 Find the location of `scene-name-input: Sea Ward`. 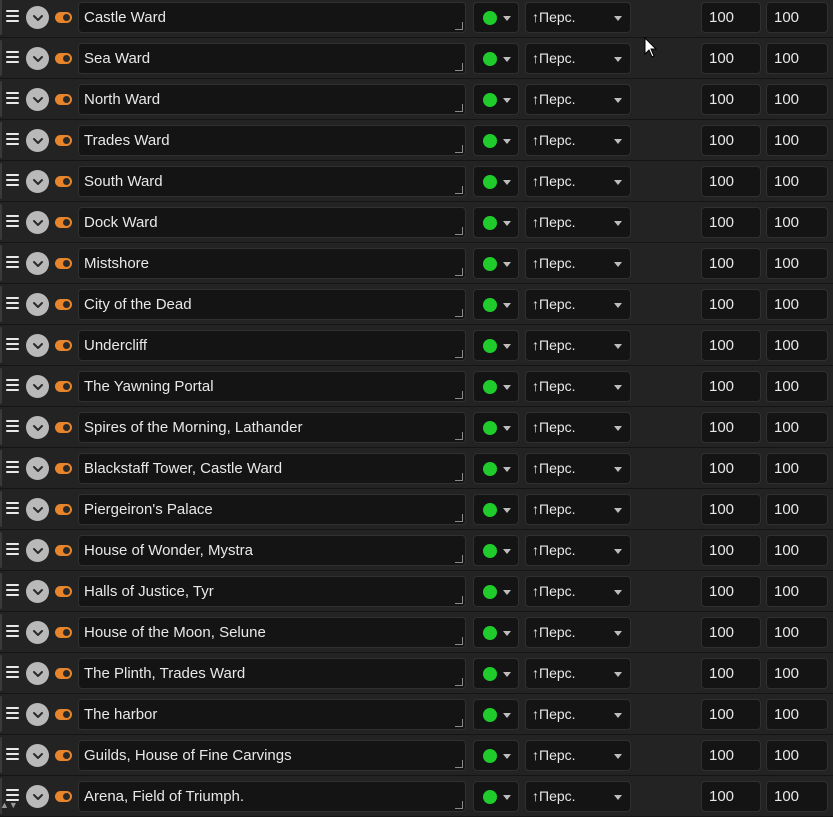

scene-name-input: Sea Ward is located at coordinates (272, 58).